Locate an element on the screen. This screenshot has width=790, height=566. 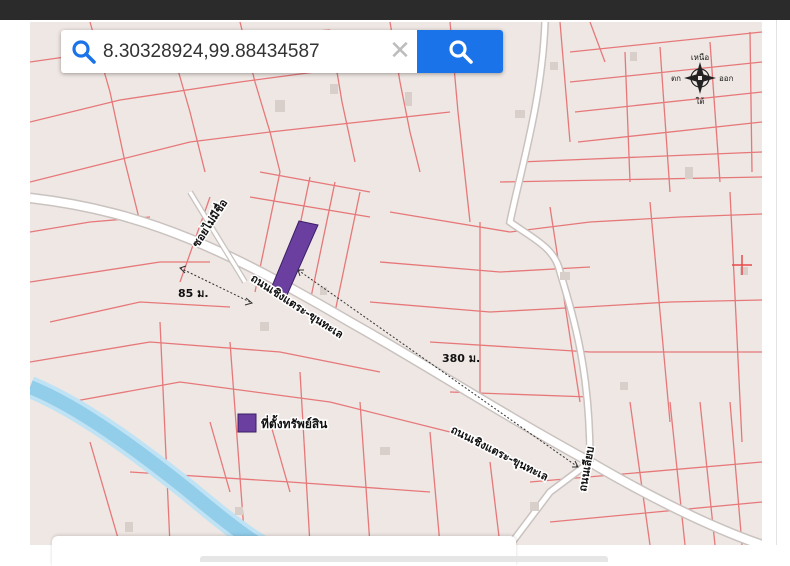
compass-south: ใต้ is located at coordinates (699, 101).